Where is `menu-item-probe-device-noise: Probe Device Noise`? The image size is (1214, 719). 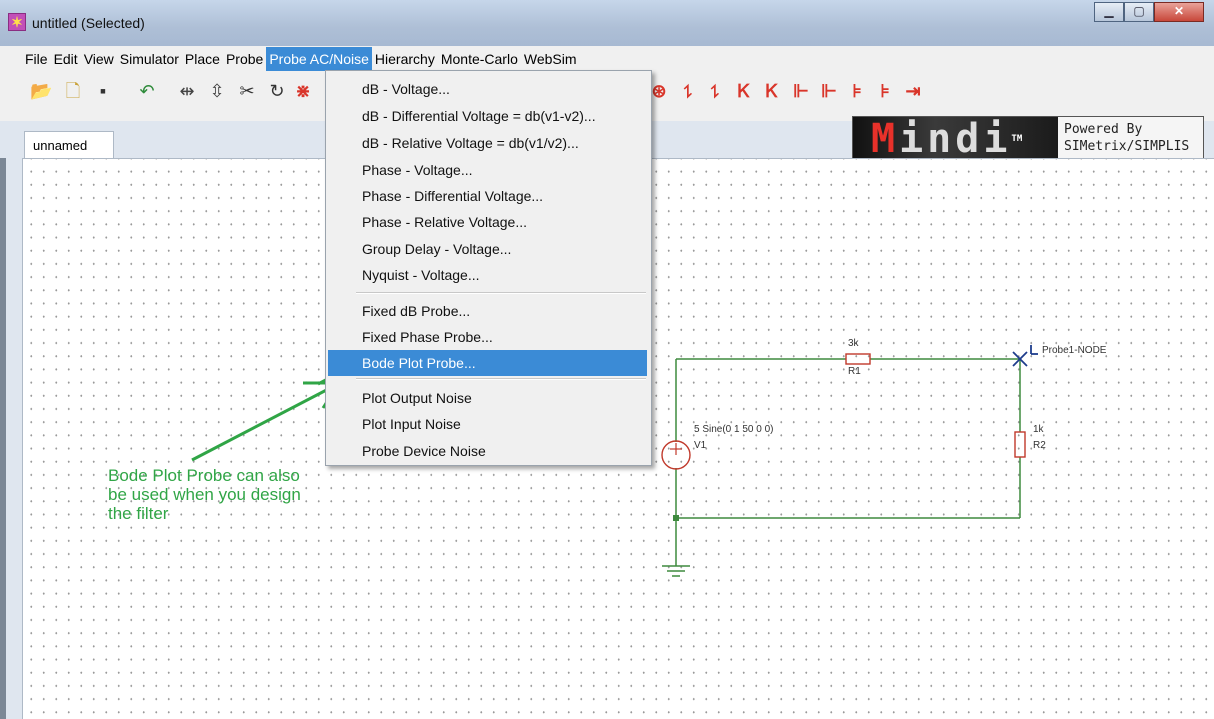
menu-item-probe-device-noise: Probe Device Noise is located at coordinates (487, 451).